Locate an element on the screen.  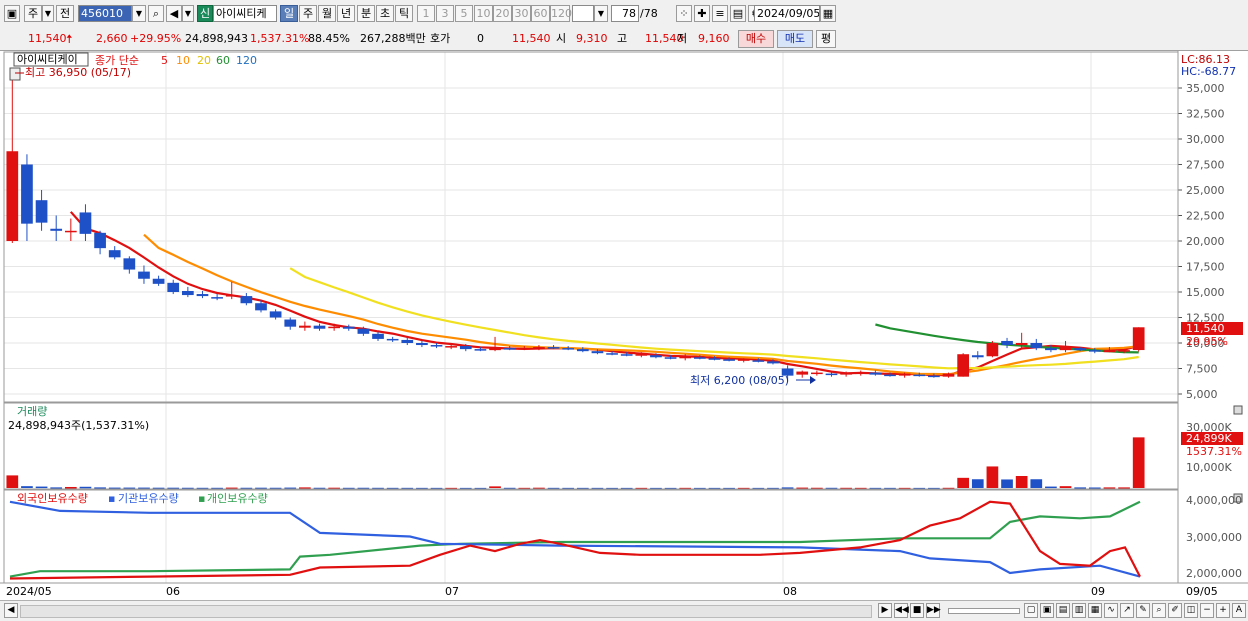
period-select: 주 is located at coordinates (33, 13).